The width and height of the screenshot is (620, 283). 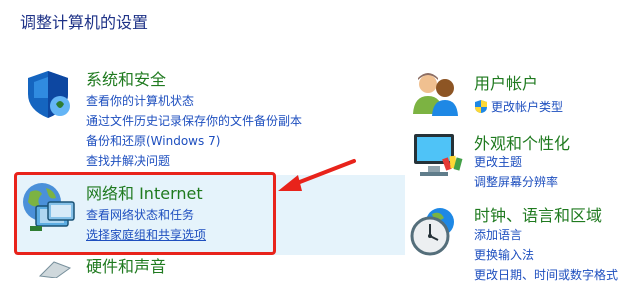 I want to click on category-appearance: 外观和个性化, so click(x=522, y=142).